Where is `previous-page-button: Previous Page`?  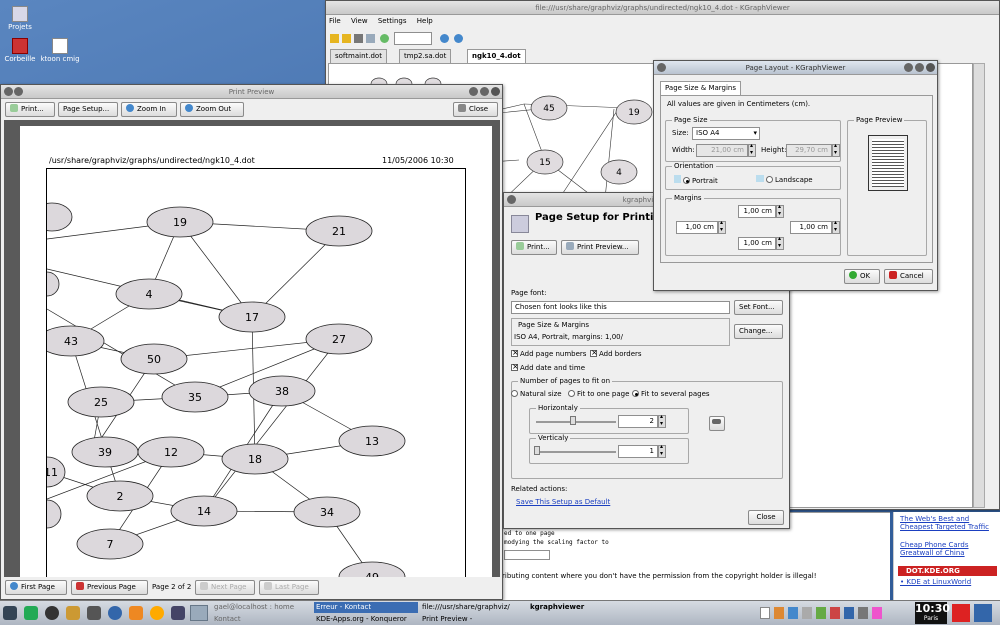
previous-page-button: Previous Page is located at coordinates (109, 587).